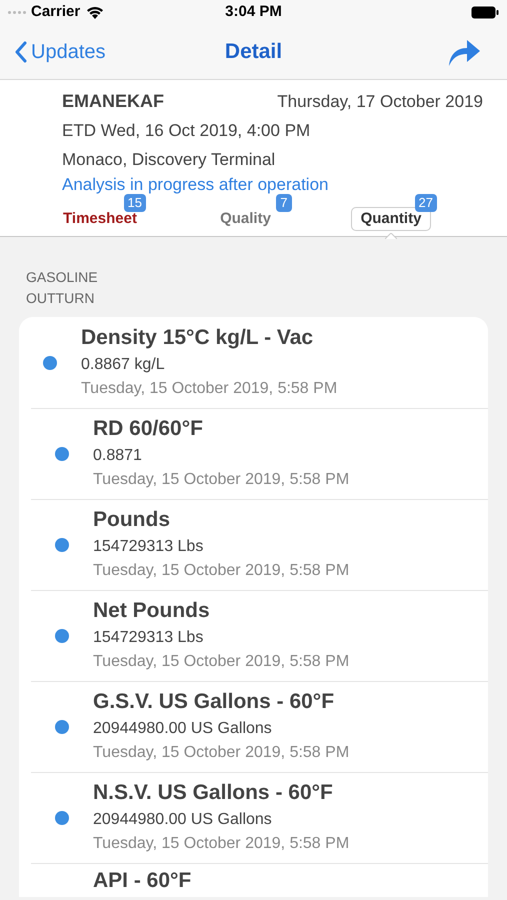 The width and height of the screenshot is (507, 900). What do you see at coordinates (425, 203) in the screenshot?
I see `count-badge: 27` at bounding box center [425, 203].